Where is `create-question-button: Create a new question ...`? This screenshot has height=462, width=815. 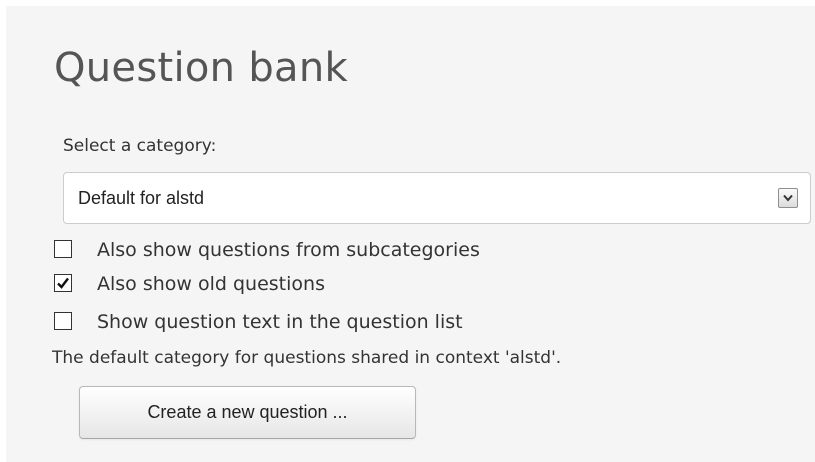 create-question-button: Create a new question ... is located at coordinates (247, 412).